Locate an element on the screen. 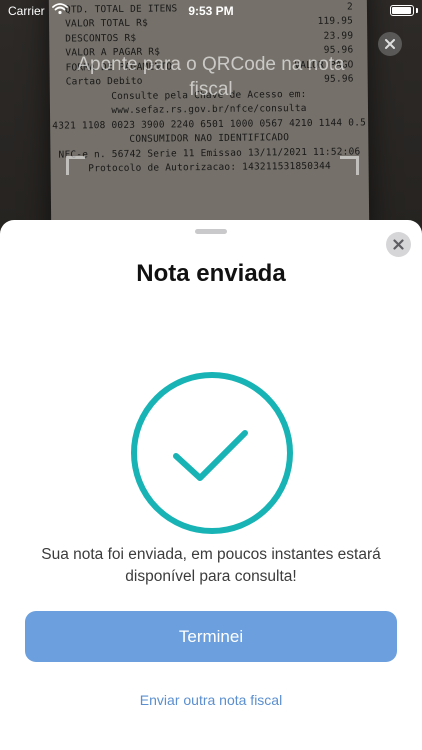  battery-icon is located at coordinates (402, 10).